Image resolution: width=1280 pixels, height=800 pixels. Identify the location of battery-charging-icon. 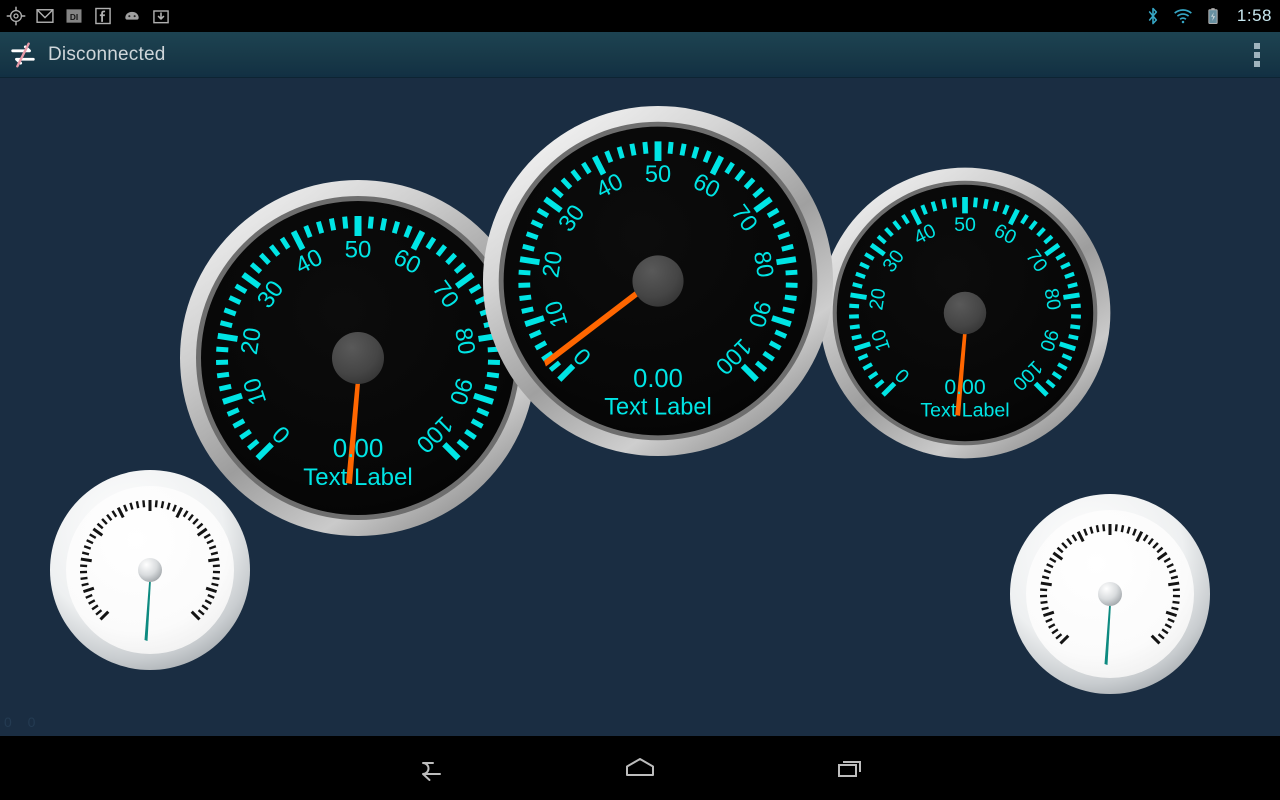
(1213, 16).